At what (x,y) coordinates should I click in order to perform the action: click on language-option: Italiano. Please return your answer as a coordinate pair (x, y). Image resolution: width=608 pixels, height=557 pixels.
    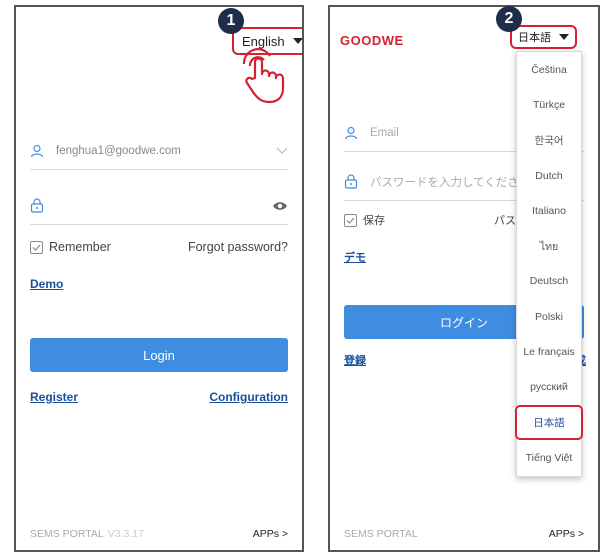
    Looking at the image, I should click on (549, 210).